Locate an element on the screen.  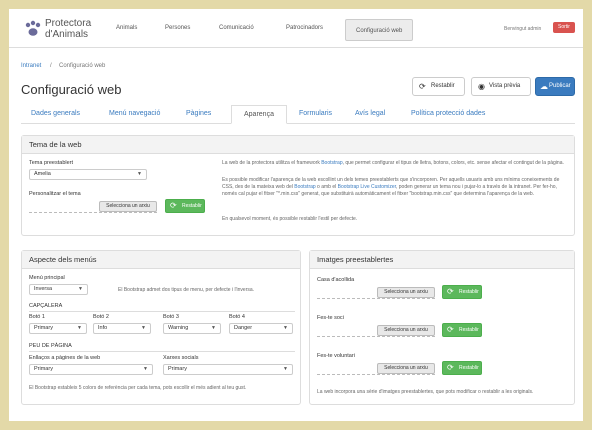
publicar-button: ☁ Publicar is located at coordinates (555, 86).